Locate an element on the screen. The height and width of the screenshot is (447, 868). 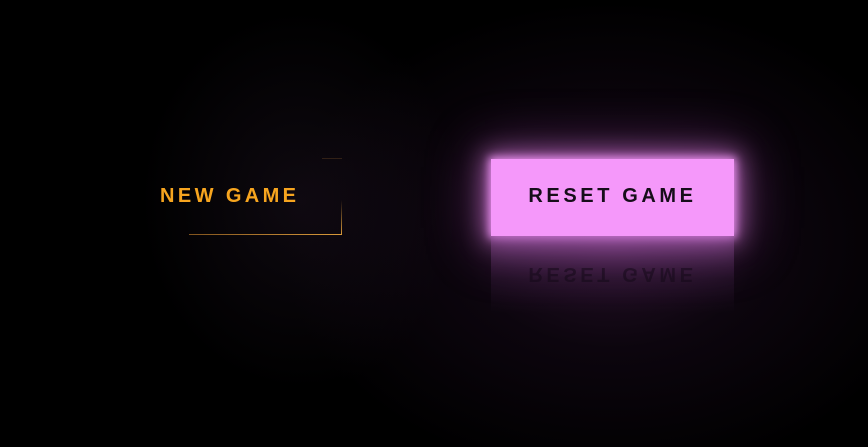
new-game-button: NEW GAME is located at coordinates (227, 197).